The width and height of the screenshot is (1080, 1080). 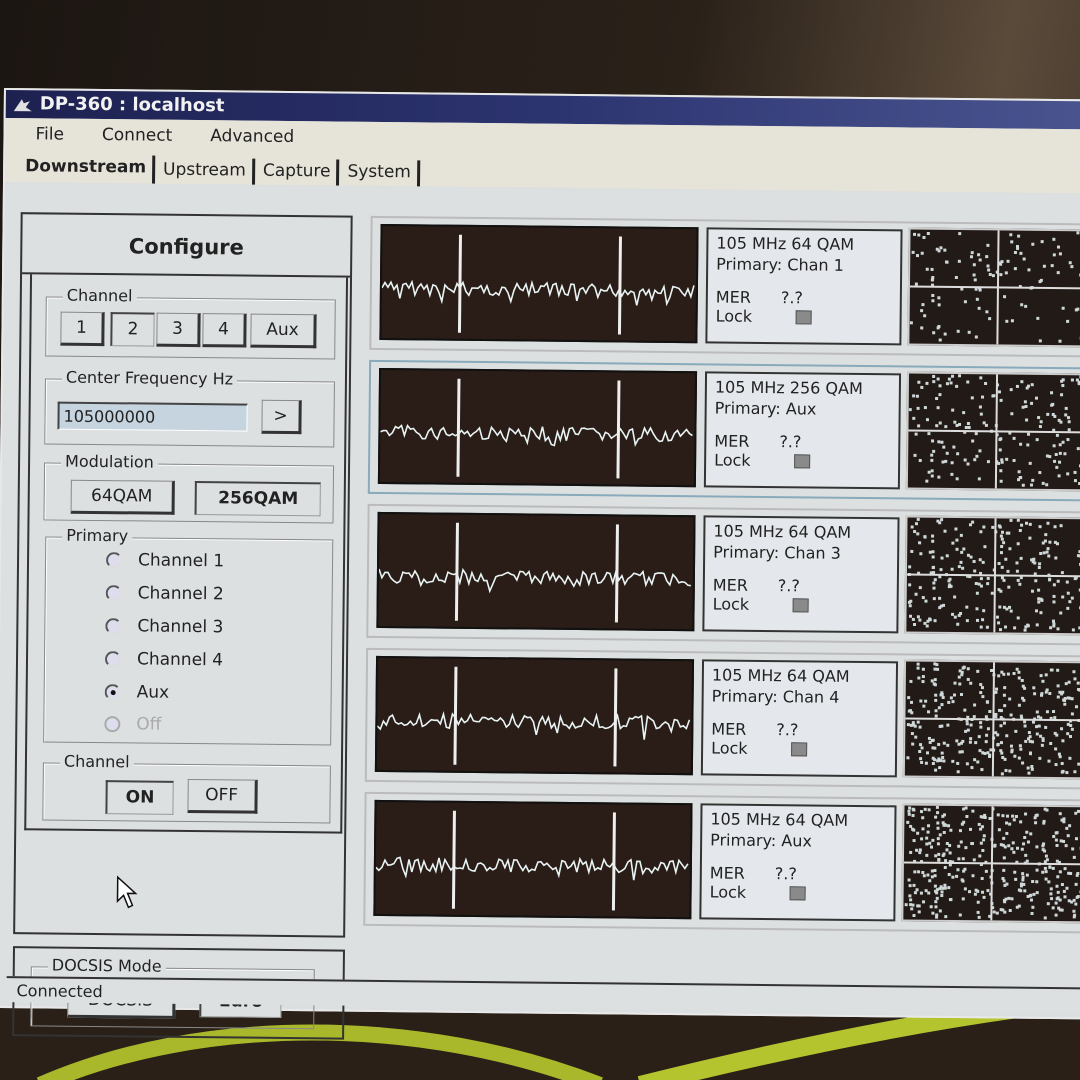 I want to click on primary-option-channel-1: Channel 1, so click(x=164, y=560).